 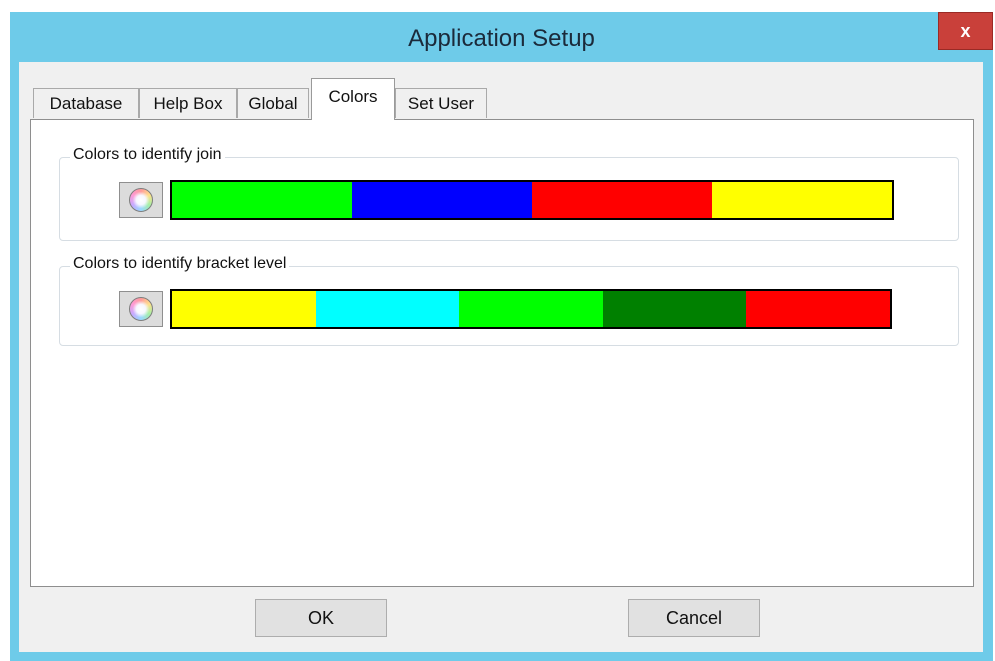 What do you see at coordinates (86, 103) in the screenshot?
I see `tab-database: Database` at bounding box center [86, 103].